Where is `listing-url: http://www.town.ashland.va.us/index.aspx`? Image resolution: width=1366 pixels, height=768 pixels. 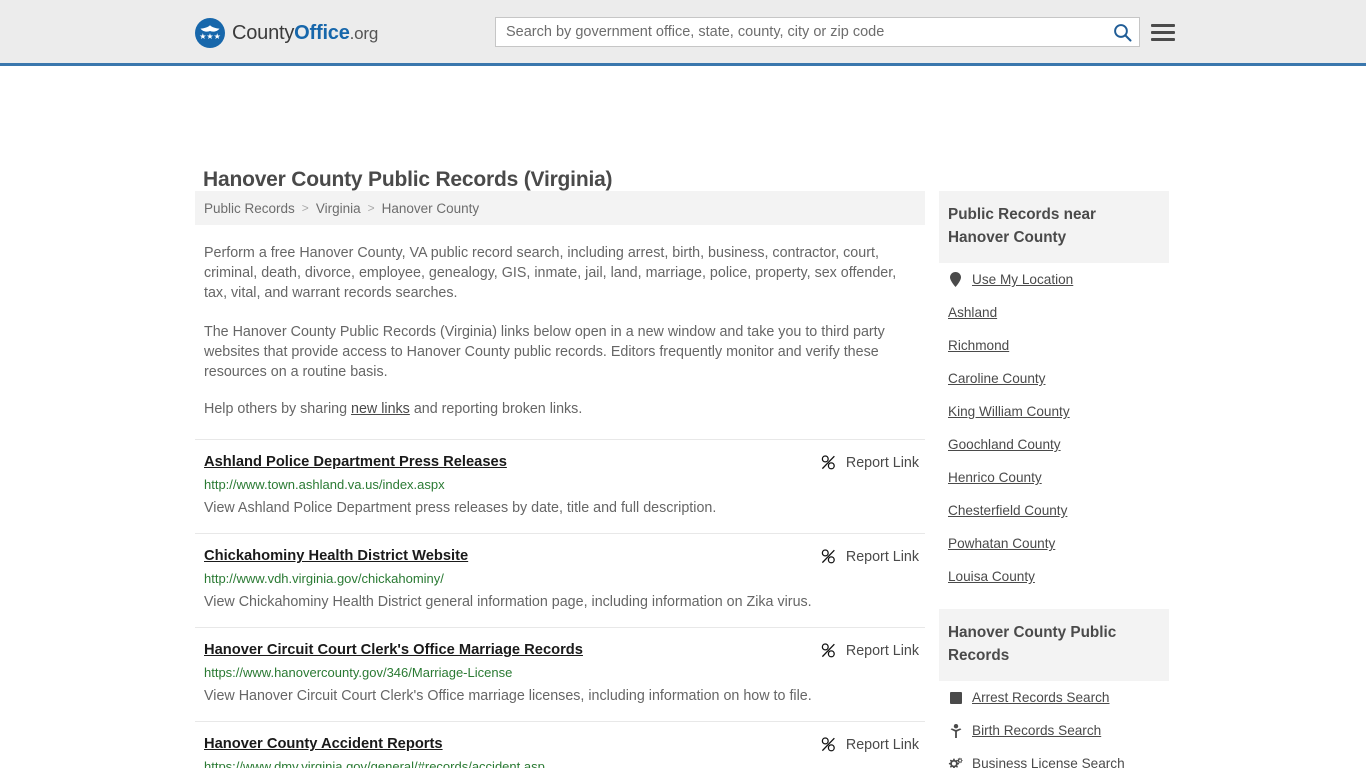
listing-url: http://www.town.ashland.va.us/index.aspx is located at coordinates (324, 484).